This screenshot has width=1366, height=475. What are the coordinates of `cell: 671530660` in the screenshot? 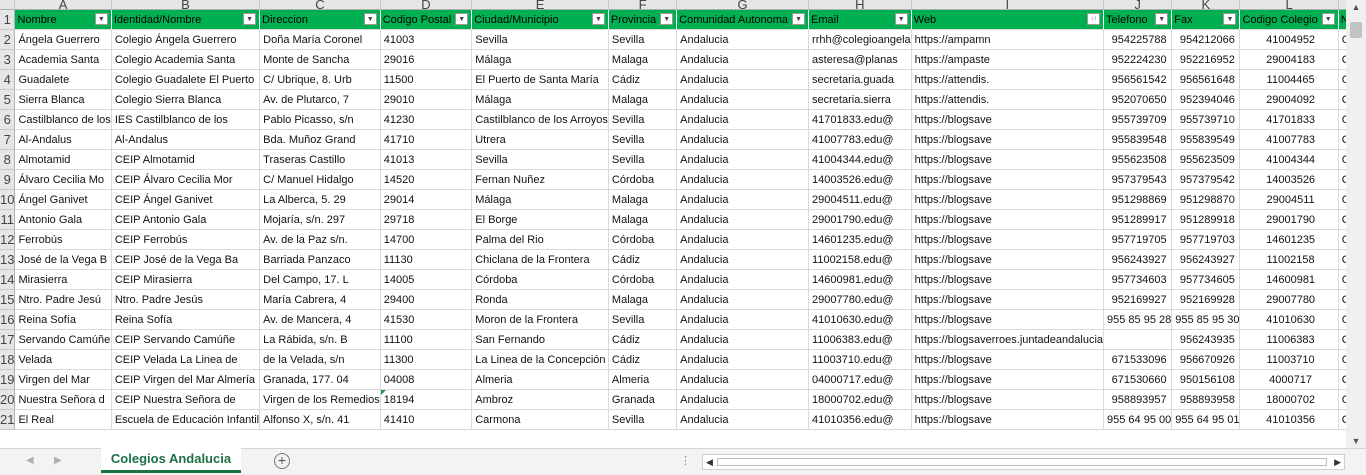 It's located at (1138, 379).